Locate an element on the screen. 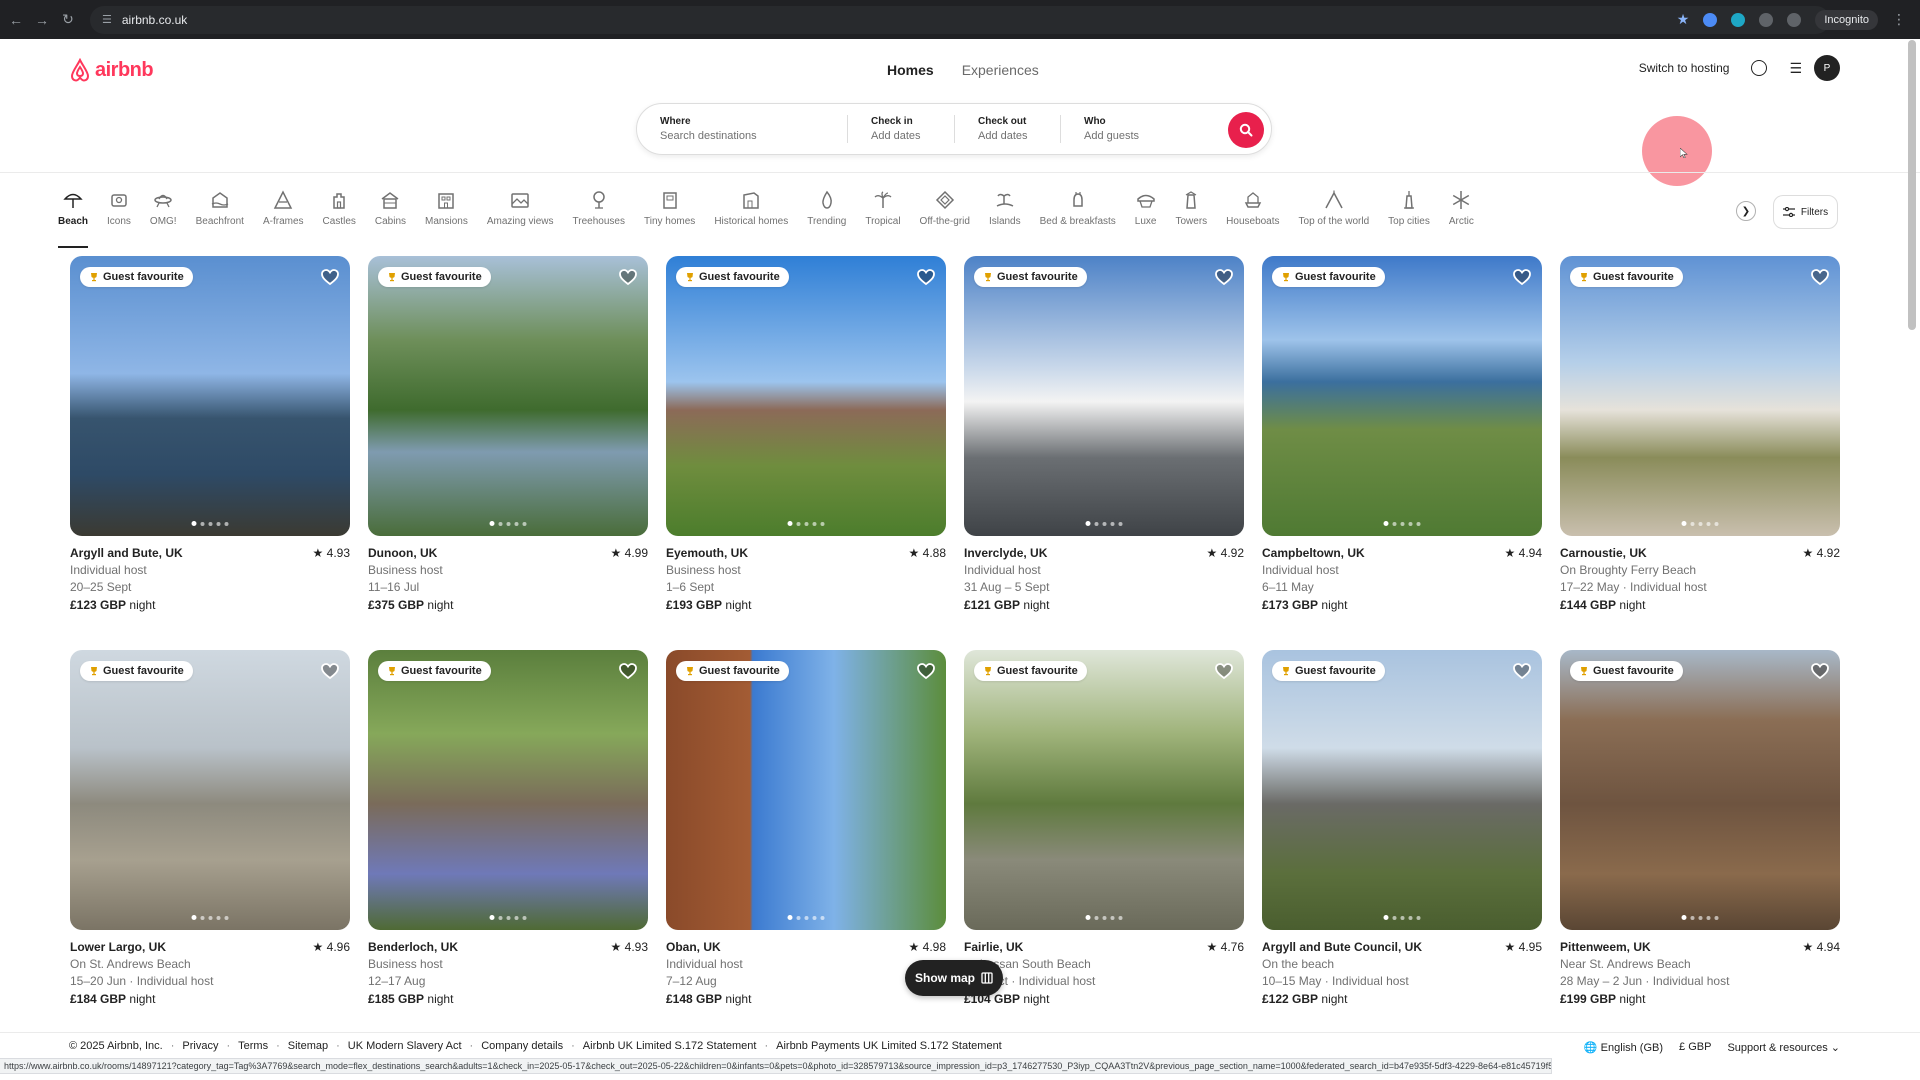  category-off-the-grid: Off-the-grid is located at coordinates (945, 215).